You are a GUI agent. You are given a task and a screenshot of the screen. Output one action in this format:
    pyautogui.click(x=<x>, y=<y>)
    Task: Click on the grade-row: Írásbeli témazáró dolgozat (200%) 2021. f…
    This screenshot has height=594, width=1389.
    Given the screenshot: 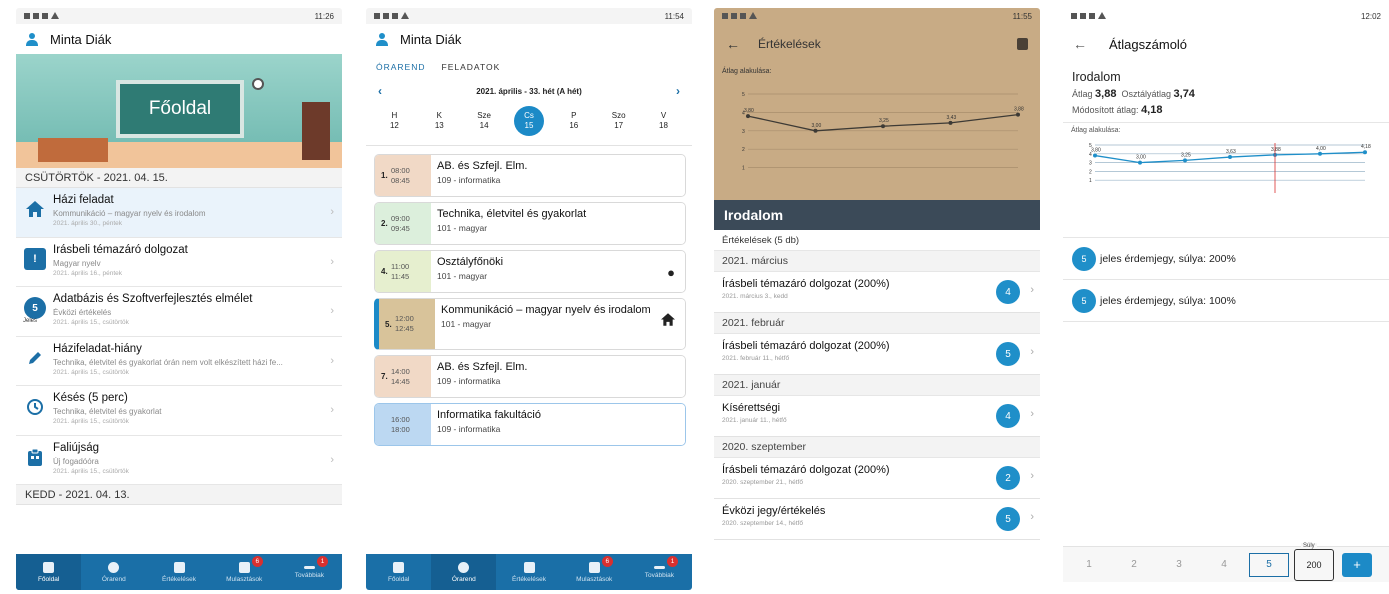 What is the action you would take?
    pyautogui.click(x=877, y=354)
    